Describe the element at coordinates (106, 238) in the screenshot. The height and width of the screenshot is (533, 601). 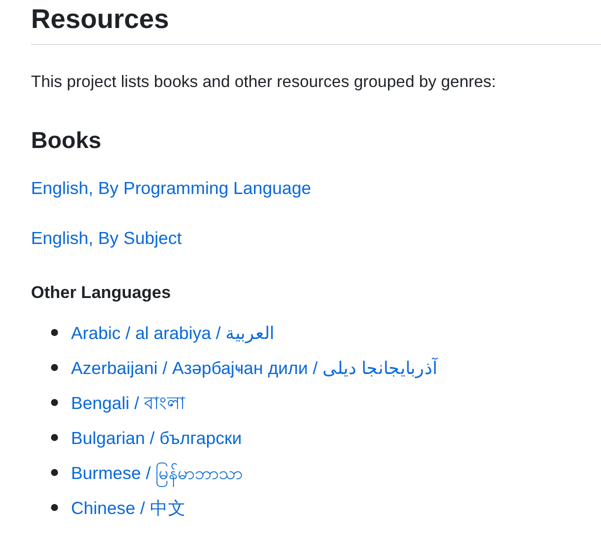
I see `book-link: English, By Subject` at that location.